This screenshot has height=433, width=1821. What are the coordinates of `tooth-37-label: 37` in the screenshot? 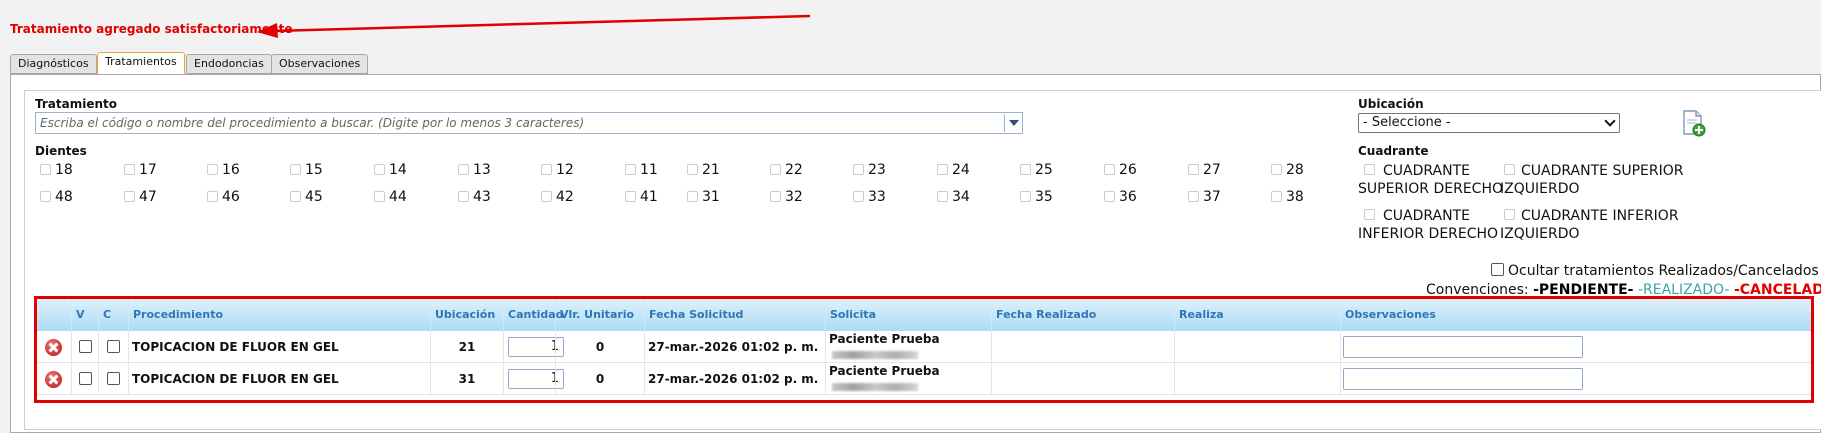 It's located at (1212, 197).